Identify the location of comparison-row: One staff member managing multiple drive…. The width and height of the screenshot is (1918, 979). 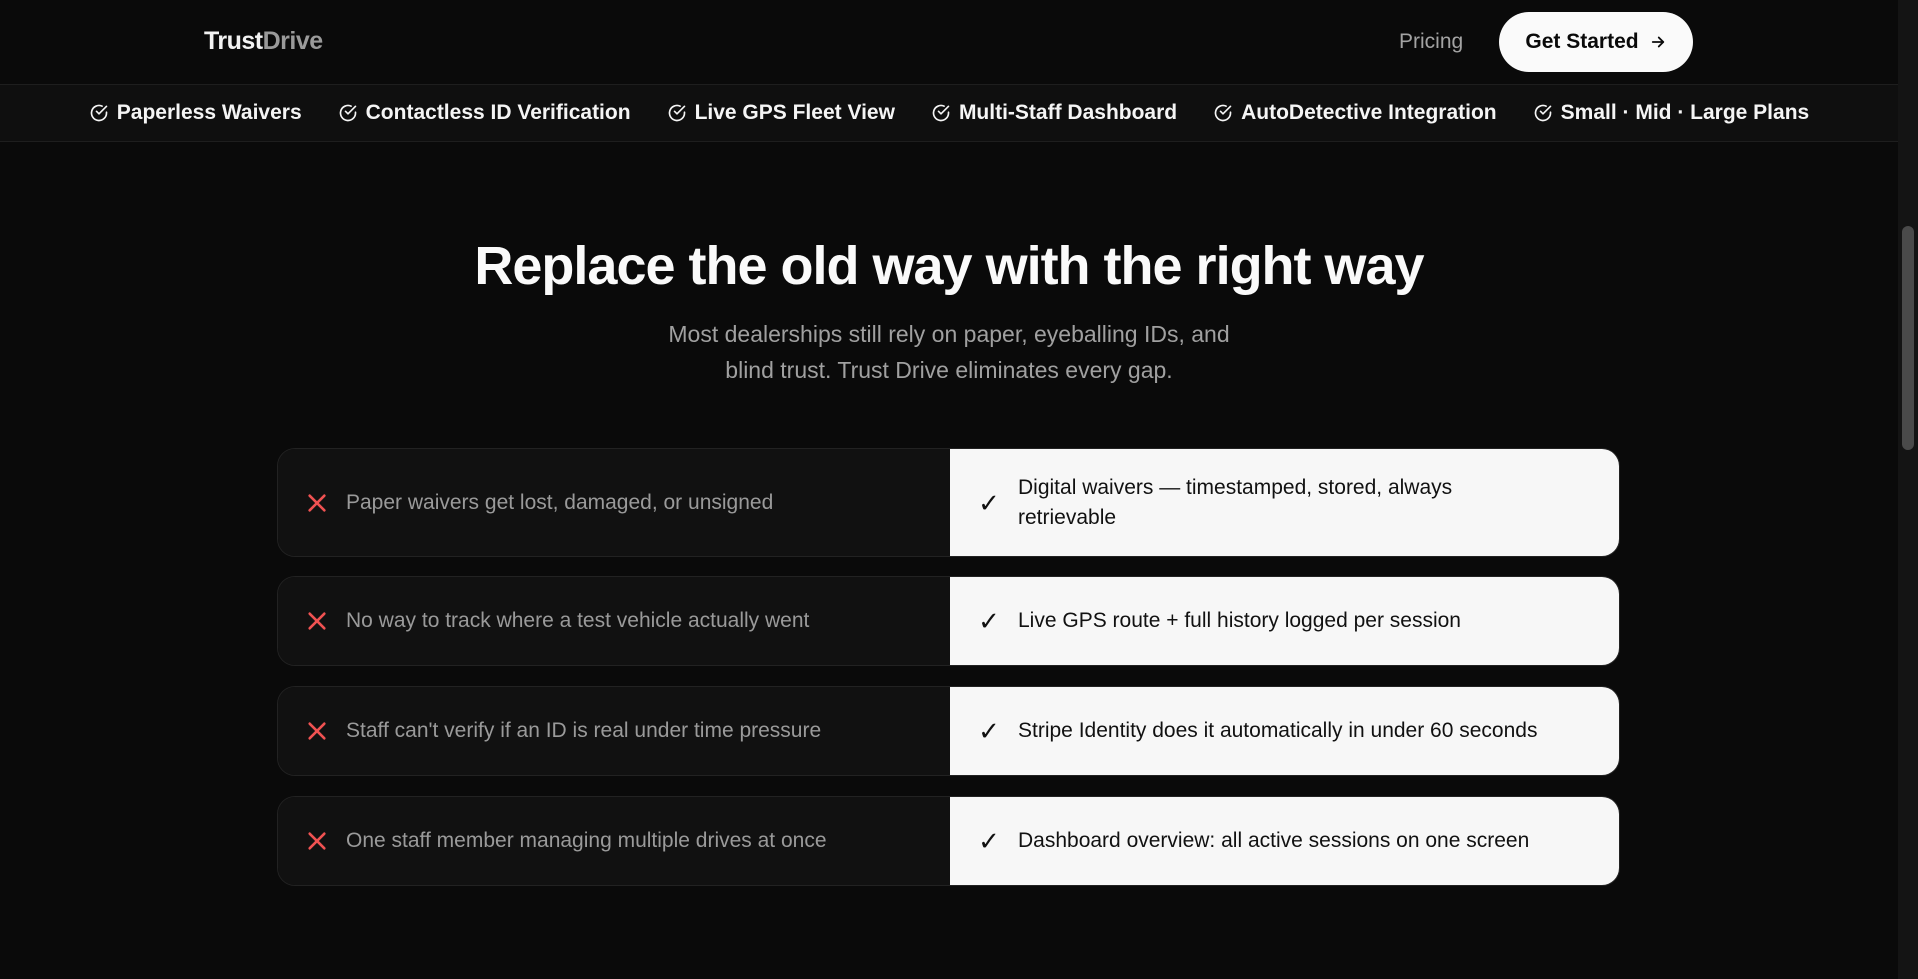
(948, 841).